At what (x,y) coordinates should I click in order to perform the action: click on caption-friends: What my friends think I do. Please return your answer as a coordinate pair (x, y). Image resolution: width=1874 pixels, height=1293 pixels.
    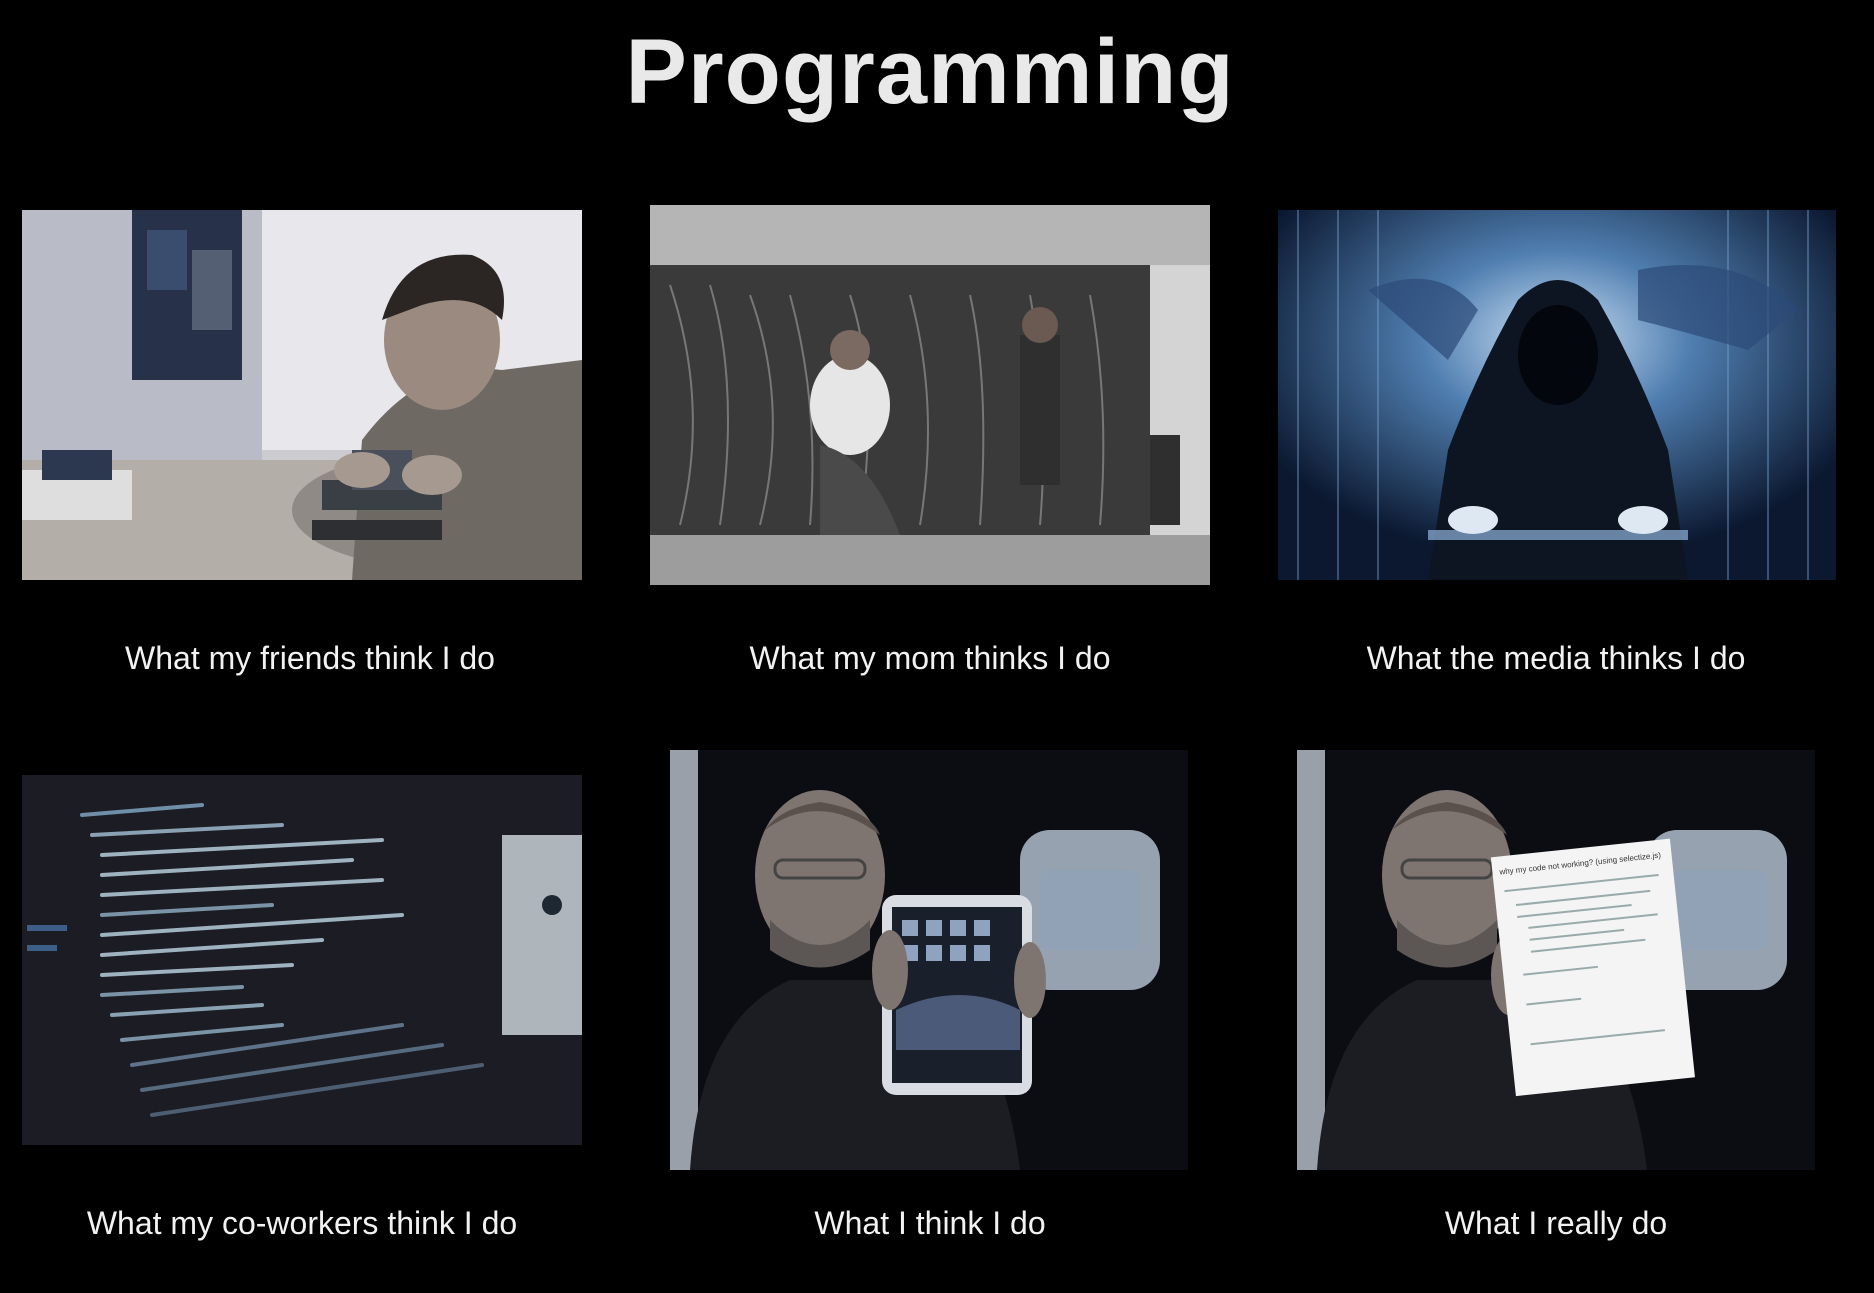
    Looking at the image, I should click on (310, 658).